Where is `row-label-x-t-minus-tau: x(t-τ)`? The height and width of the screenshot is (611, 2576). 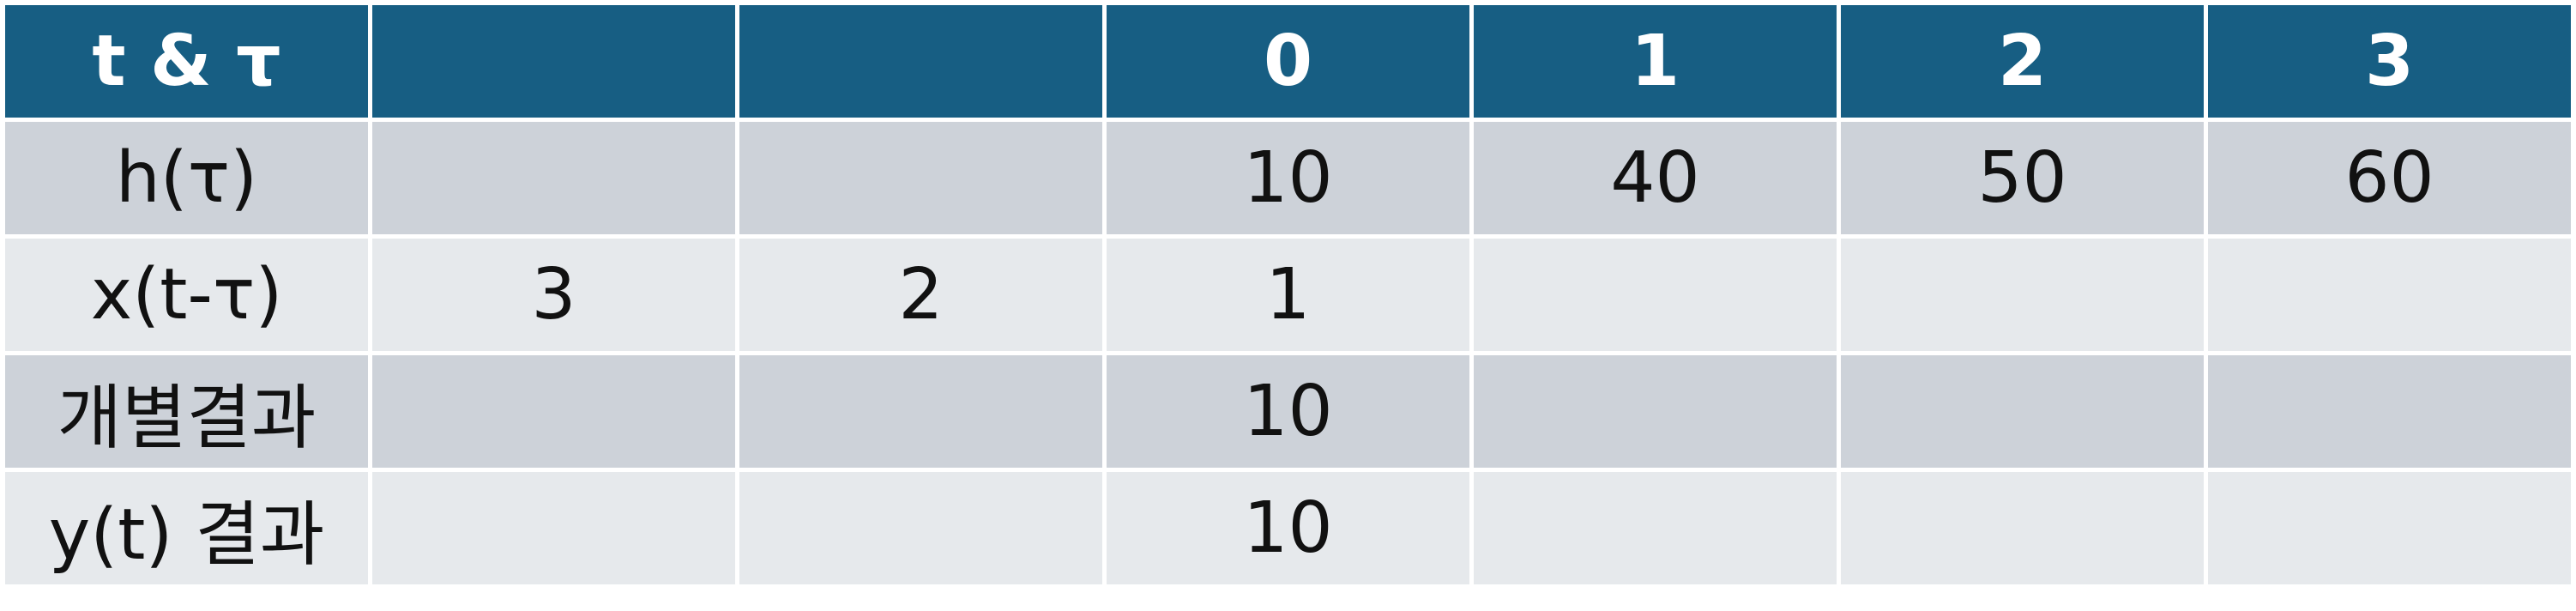
row-label-x-t-minus-tau: x(t-τ) is located at coordinates (186, 295).